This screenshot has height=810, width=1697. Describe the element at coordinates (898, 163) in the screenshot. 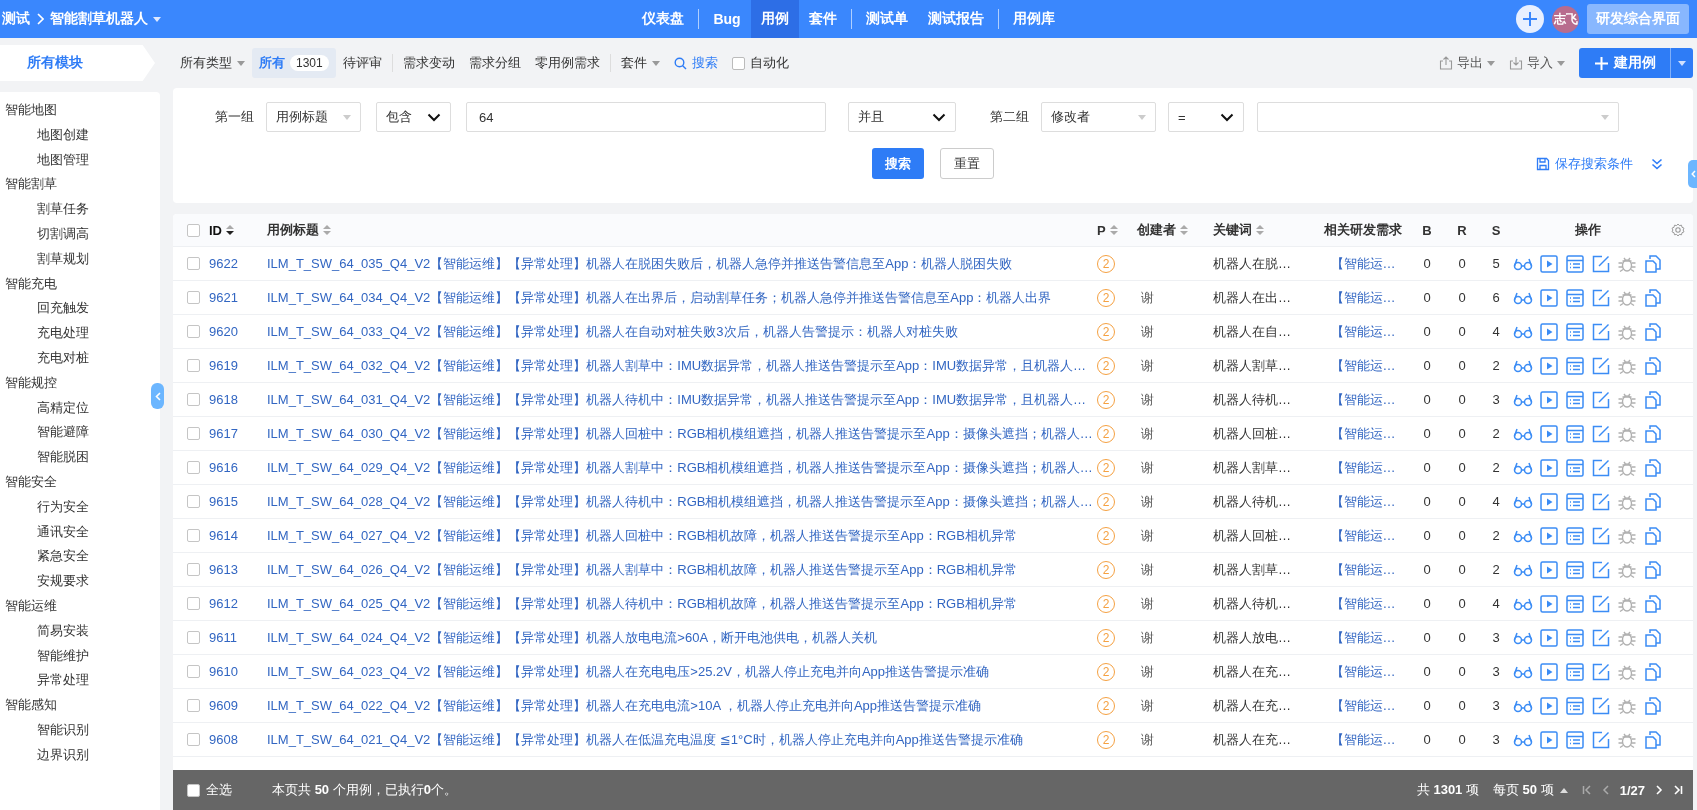

I see `search-button: 搜索` at that location.